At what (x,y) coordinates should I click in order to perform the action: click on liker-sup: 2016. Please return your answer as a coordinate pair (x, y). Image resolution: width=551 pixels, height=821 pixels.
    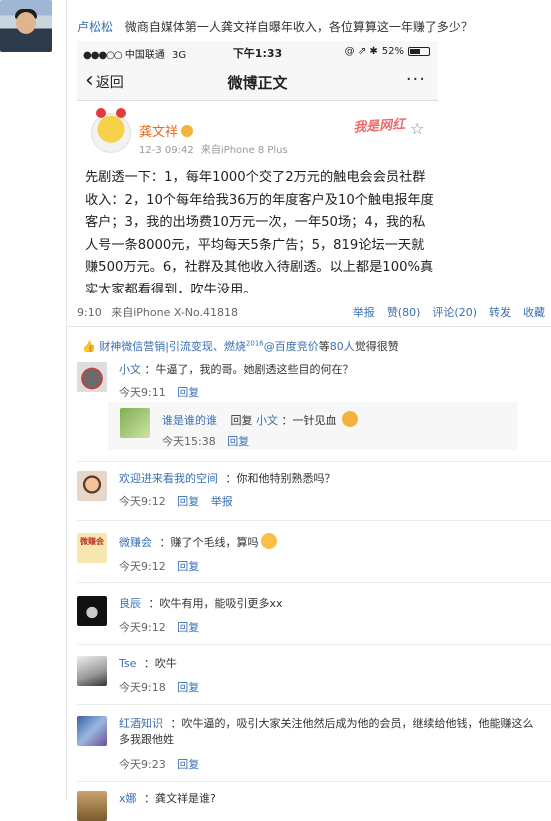
    Looking at the image, I should click on (254, 343).